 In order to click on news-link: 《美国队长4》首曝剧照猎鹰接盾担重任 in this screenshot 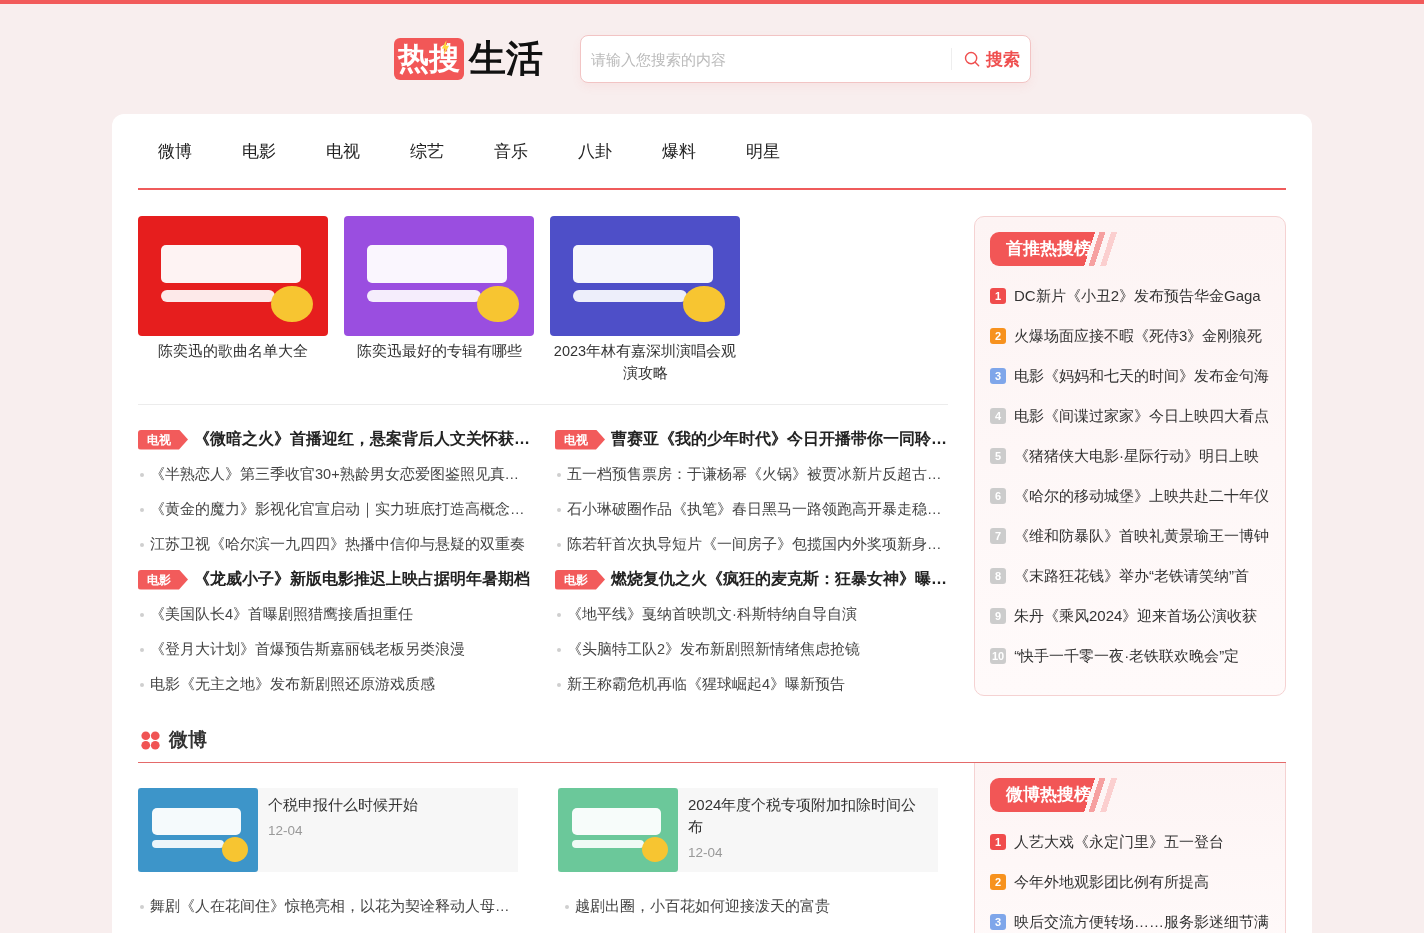, I will do `click(282, 614)`.